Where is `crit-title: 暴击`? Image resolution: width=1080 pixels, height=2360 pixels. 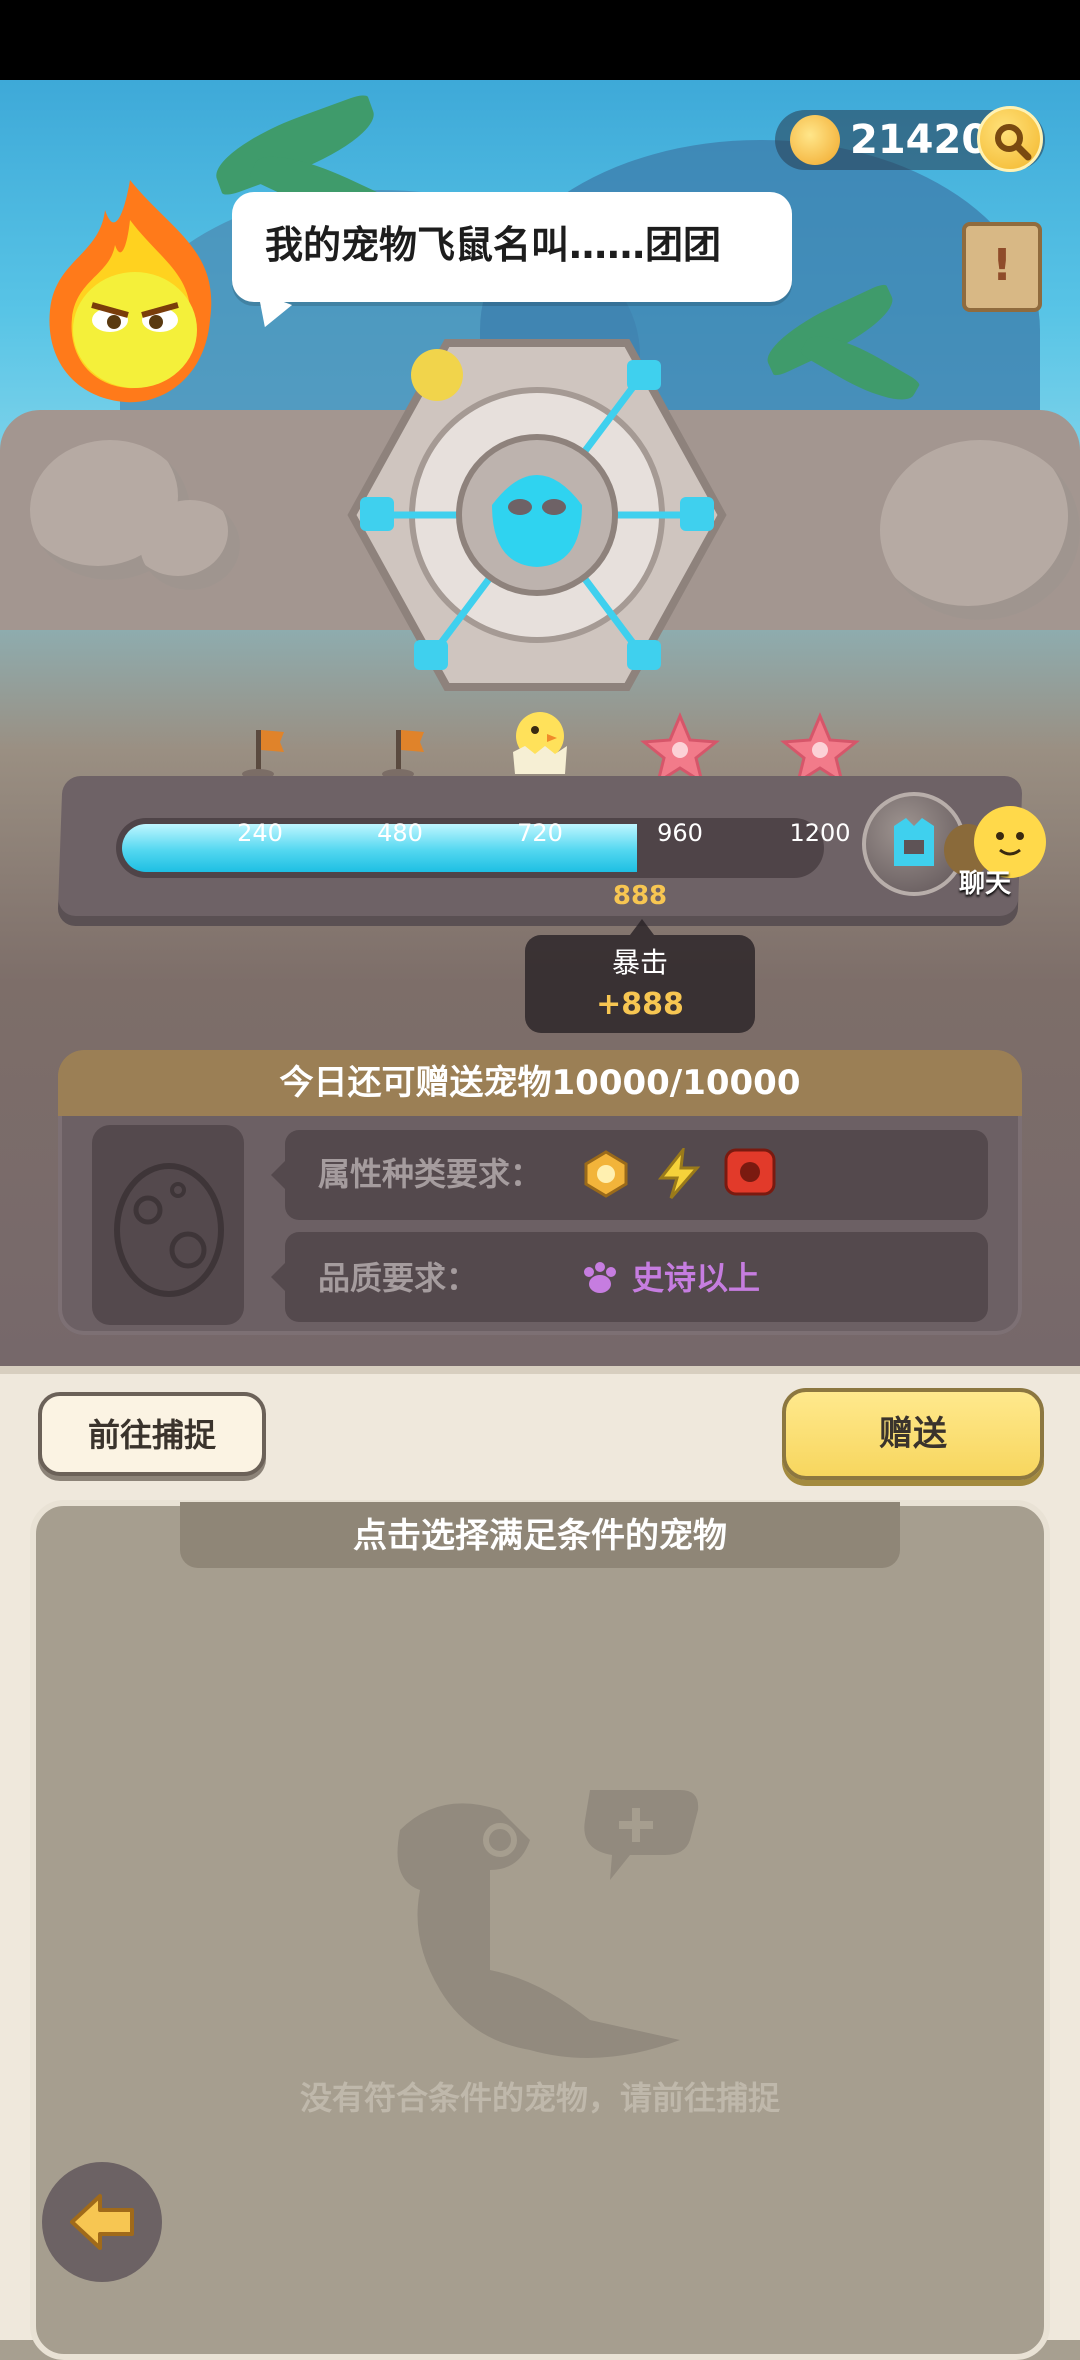 crit-title: 暴击 is located at coordinates (639, 962).